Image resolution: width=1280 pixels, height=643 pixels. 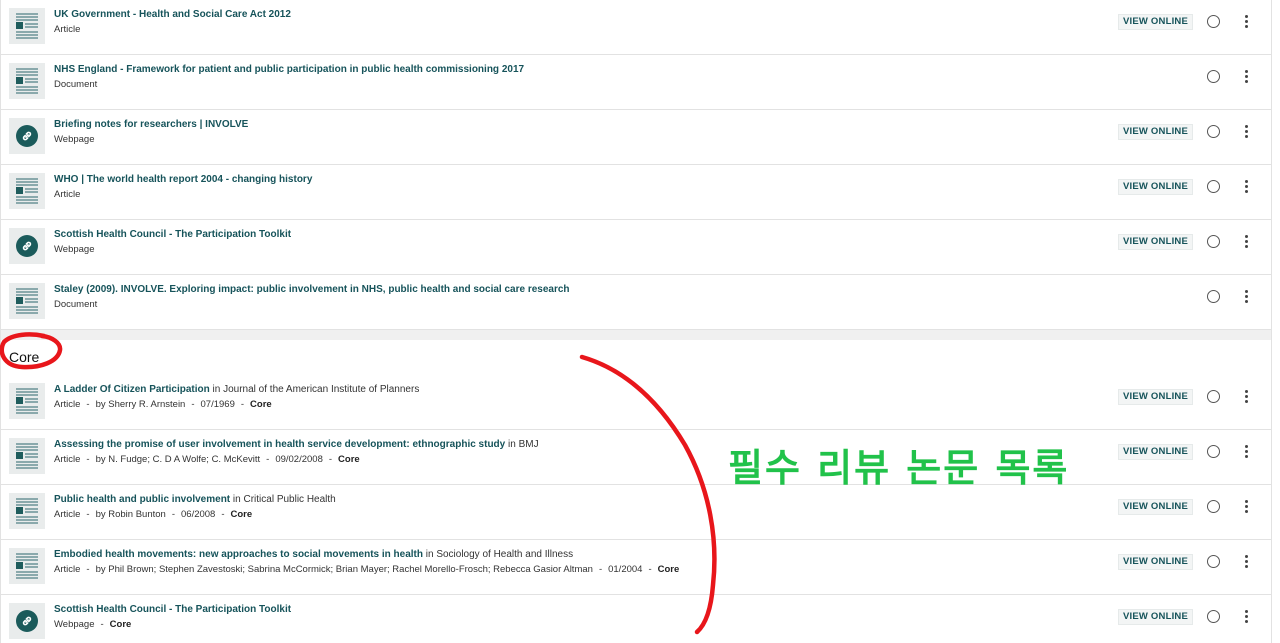 I want to click on item-source: in BMJ, so click(x=522, y=444).